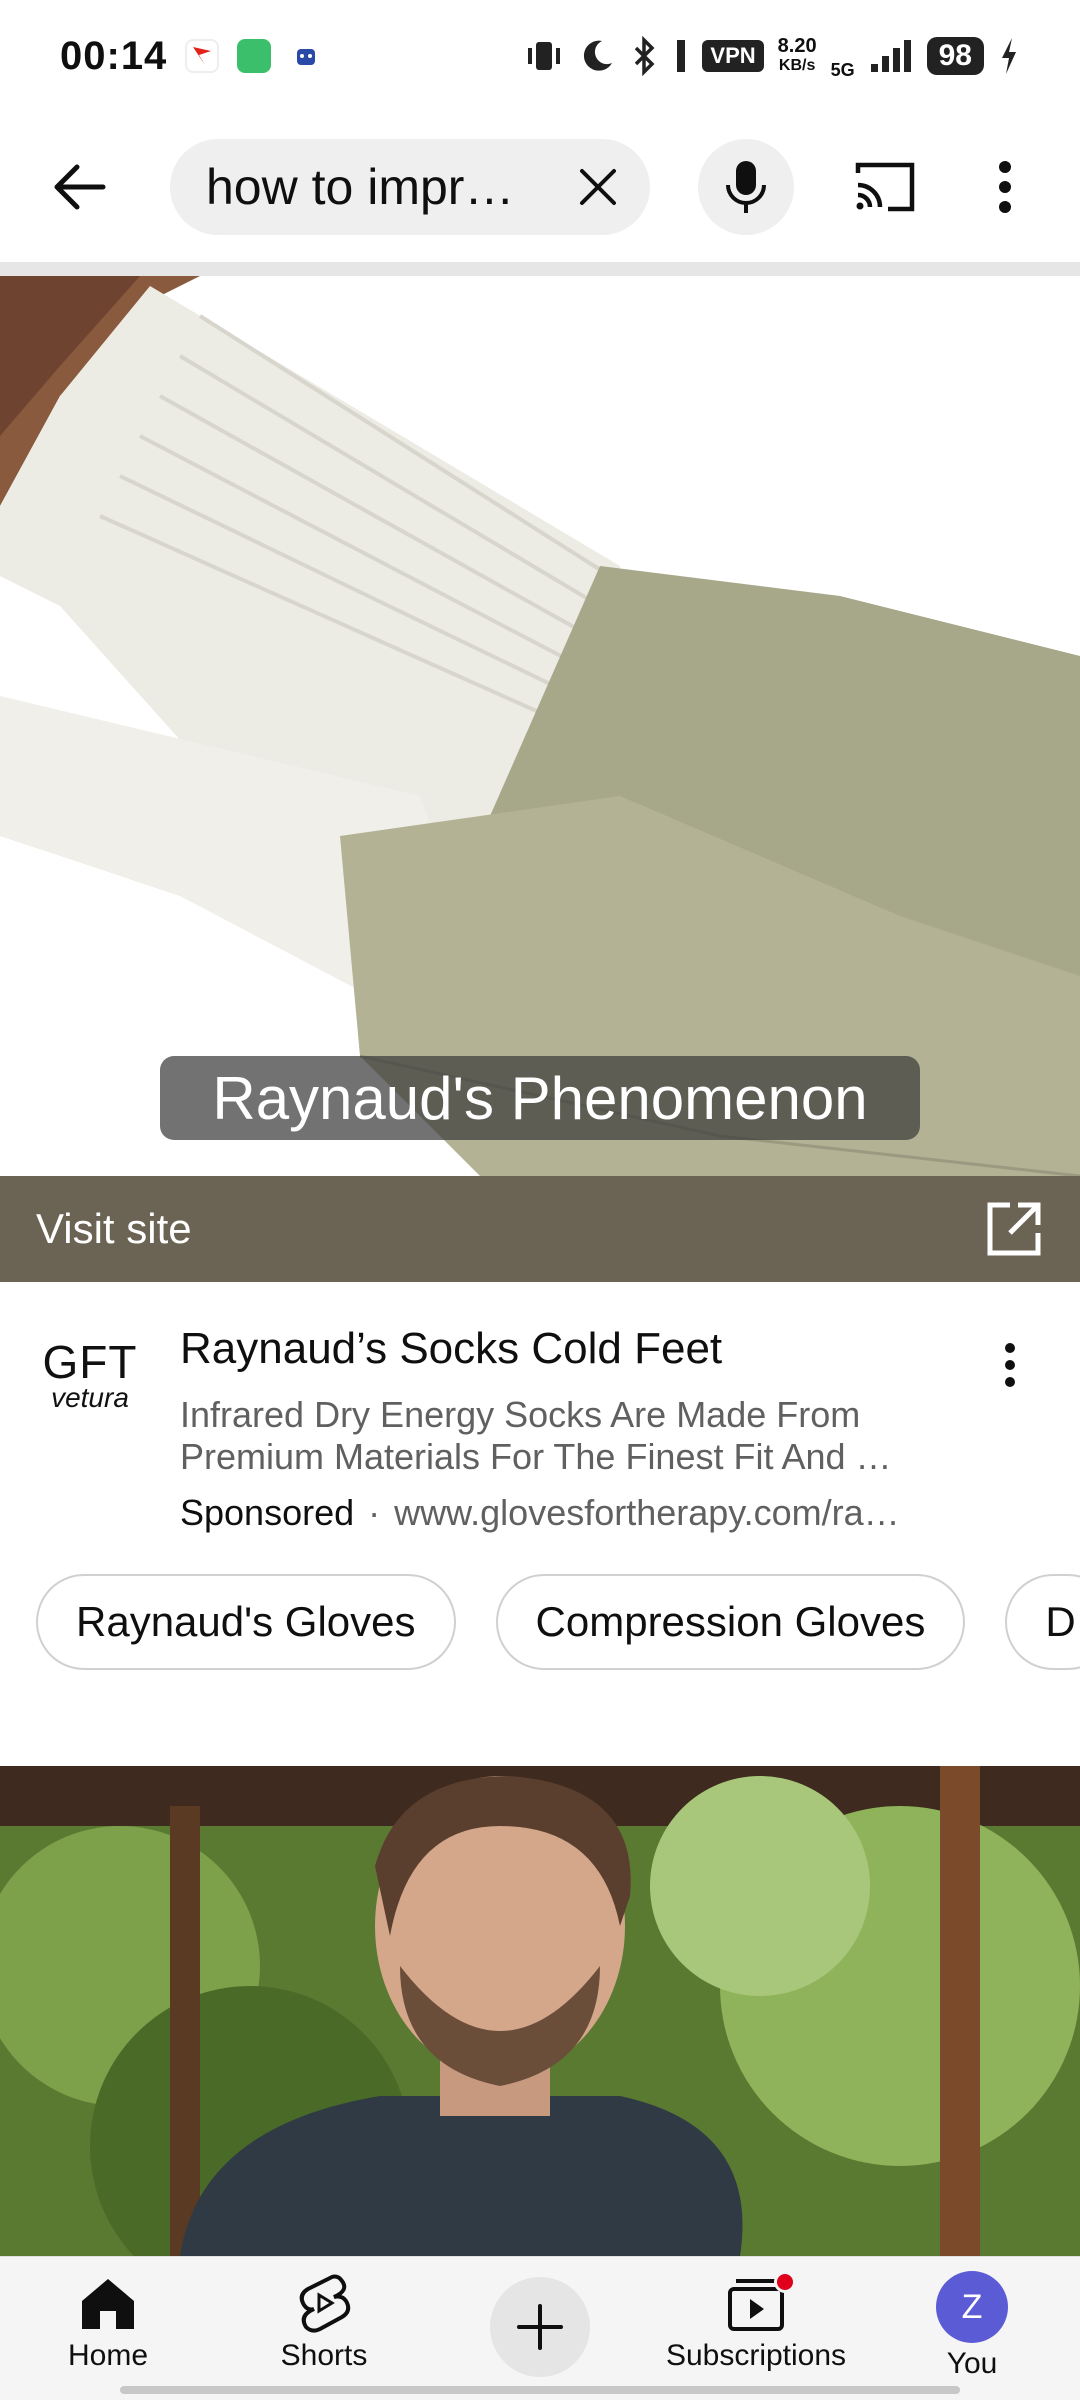  I want to click on open-external-icon, so click(1014, 1229).